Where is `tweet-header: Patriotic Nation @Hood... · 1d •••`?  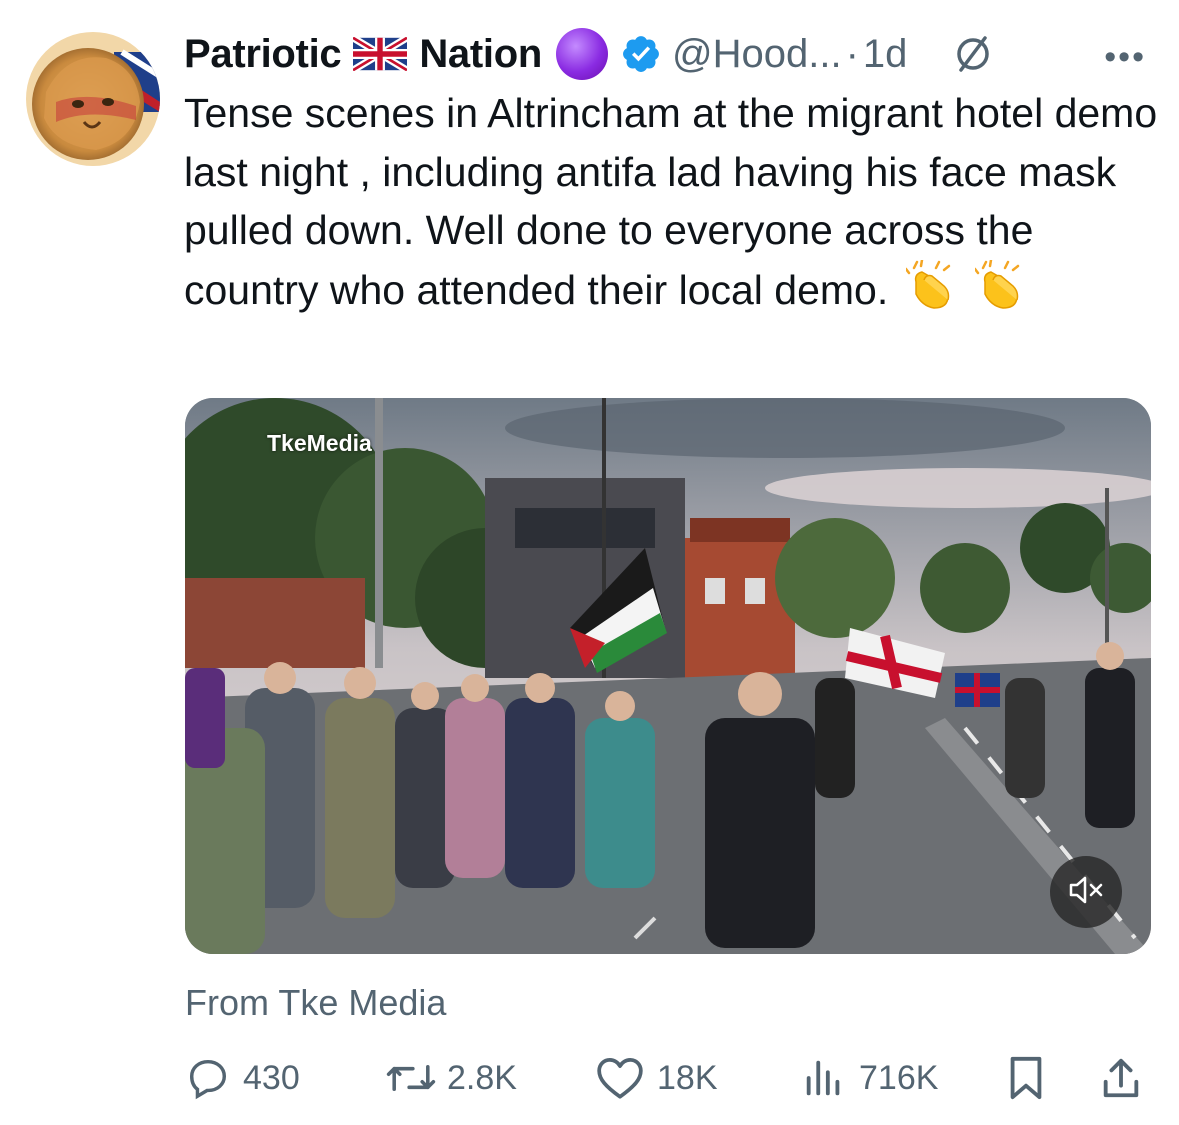 tweet-header: Patriotic Nation @Hood... · 1d ••• is located at coordinates (669, 54).